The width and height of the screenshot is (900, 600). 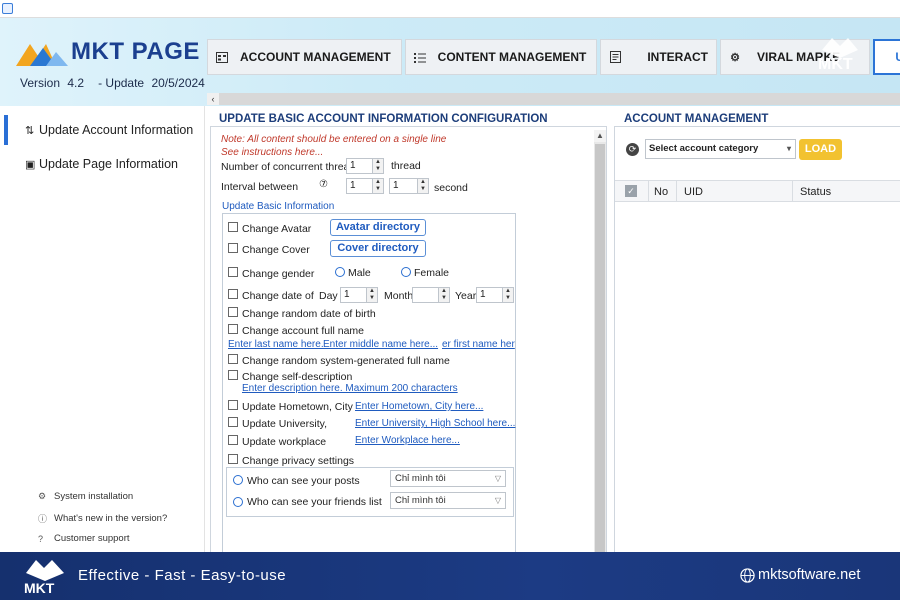 What do you see at coordinates (213, 99) in the screenshot?
I see `scroll-left-icon: ‹` at bounding box center [213, 99].